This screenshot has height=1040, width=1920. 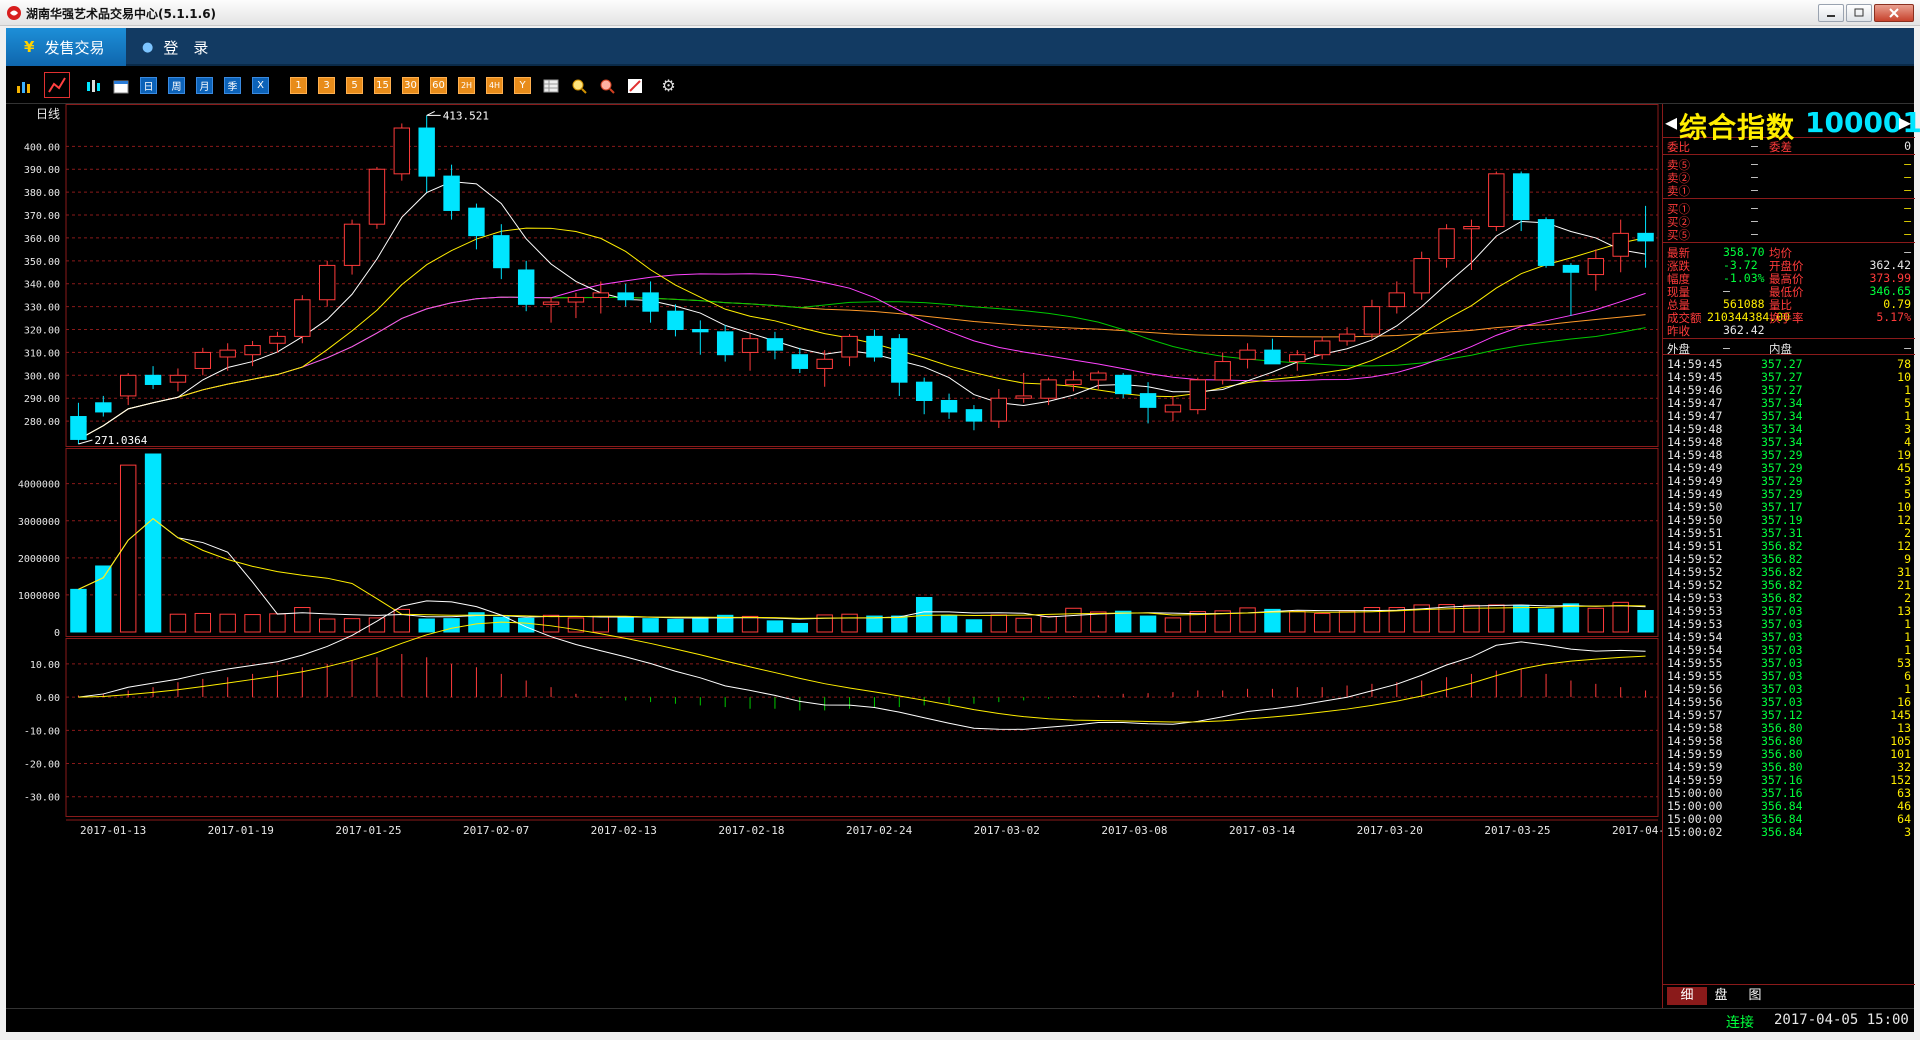 I want to click on stat-row: 昨收 362.42, so click(x=1789, y=330).